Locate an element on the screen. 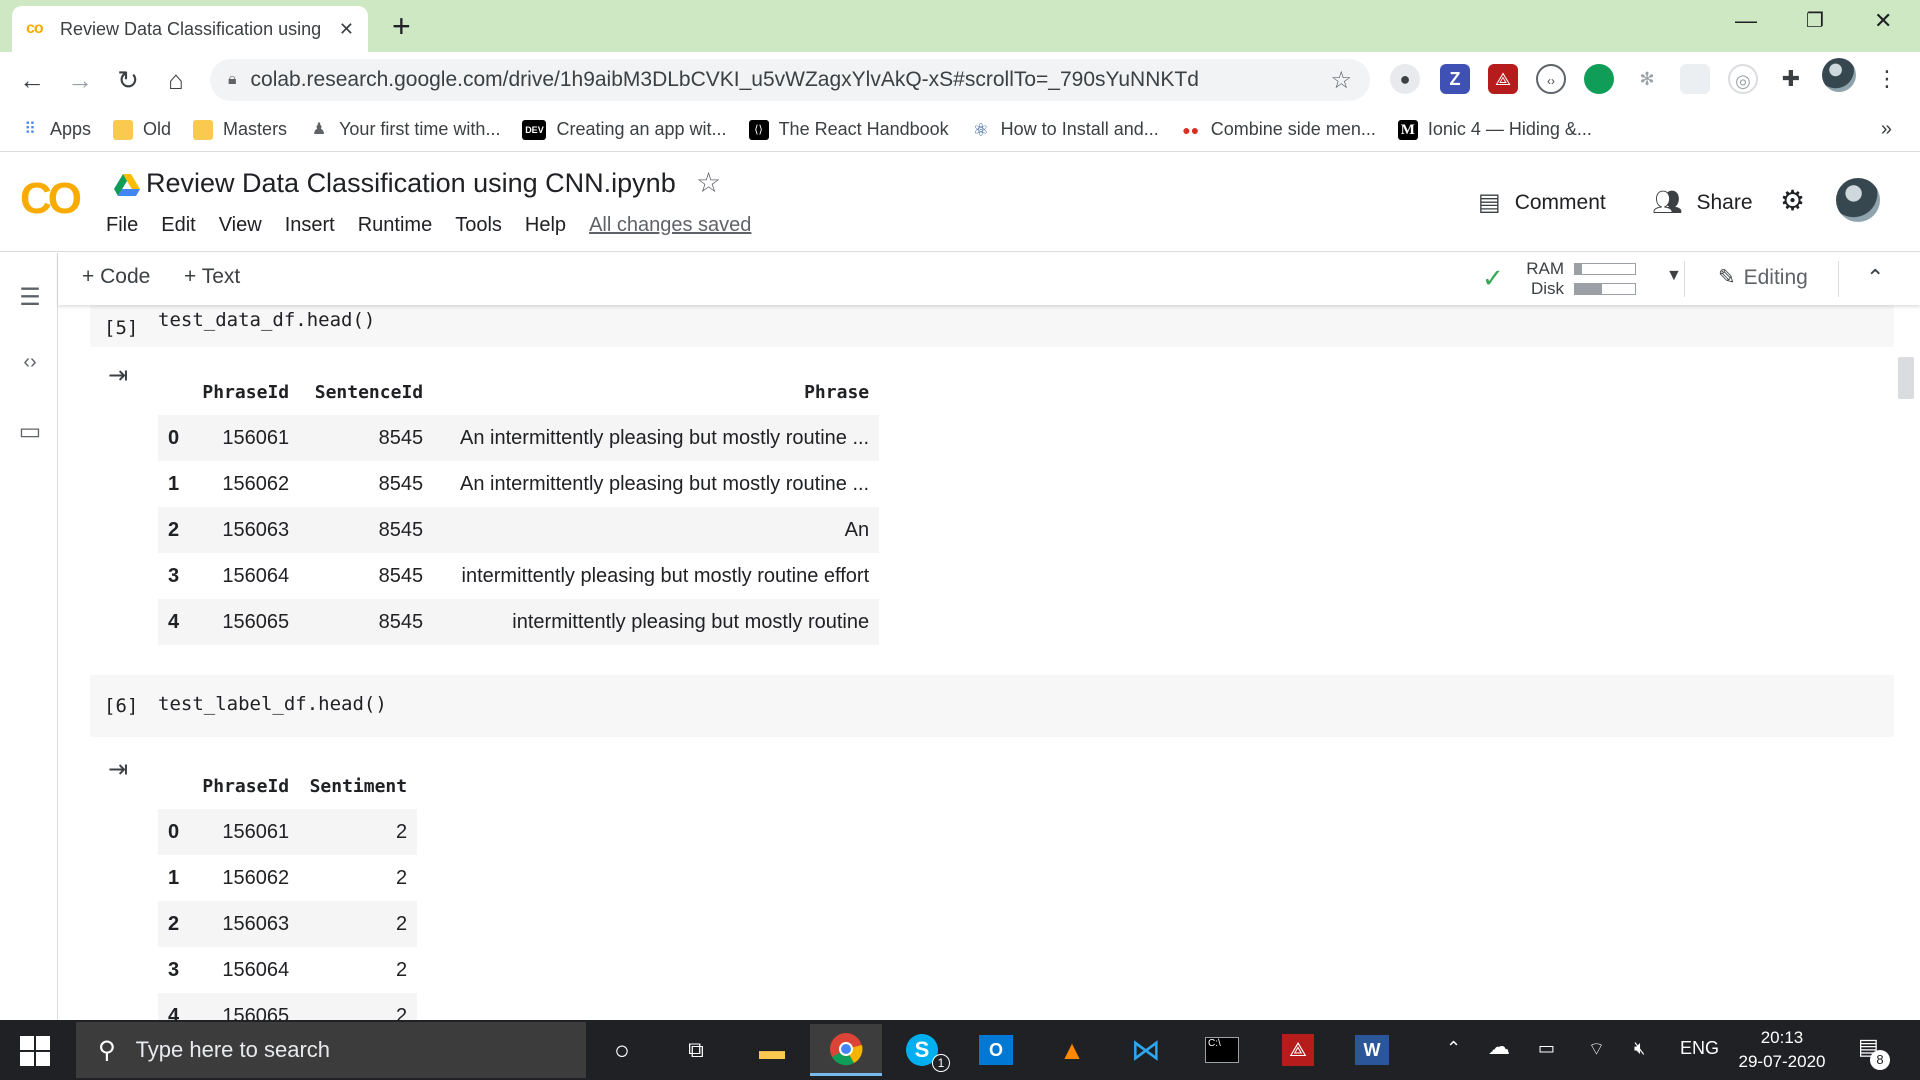  reload-button: ↻ is located at coordinates (128, 80).